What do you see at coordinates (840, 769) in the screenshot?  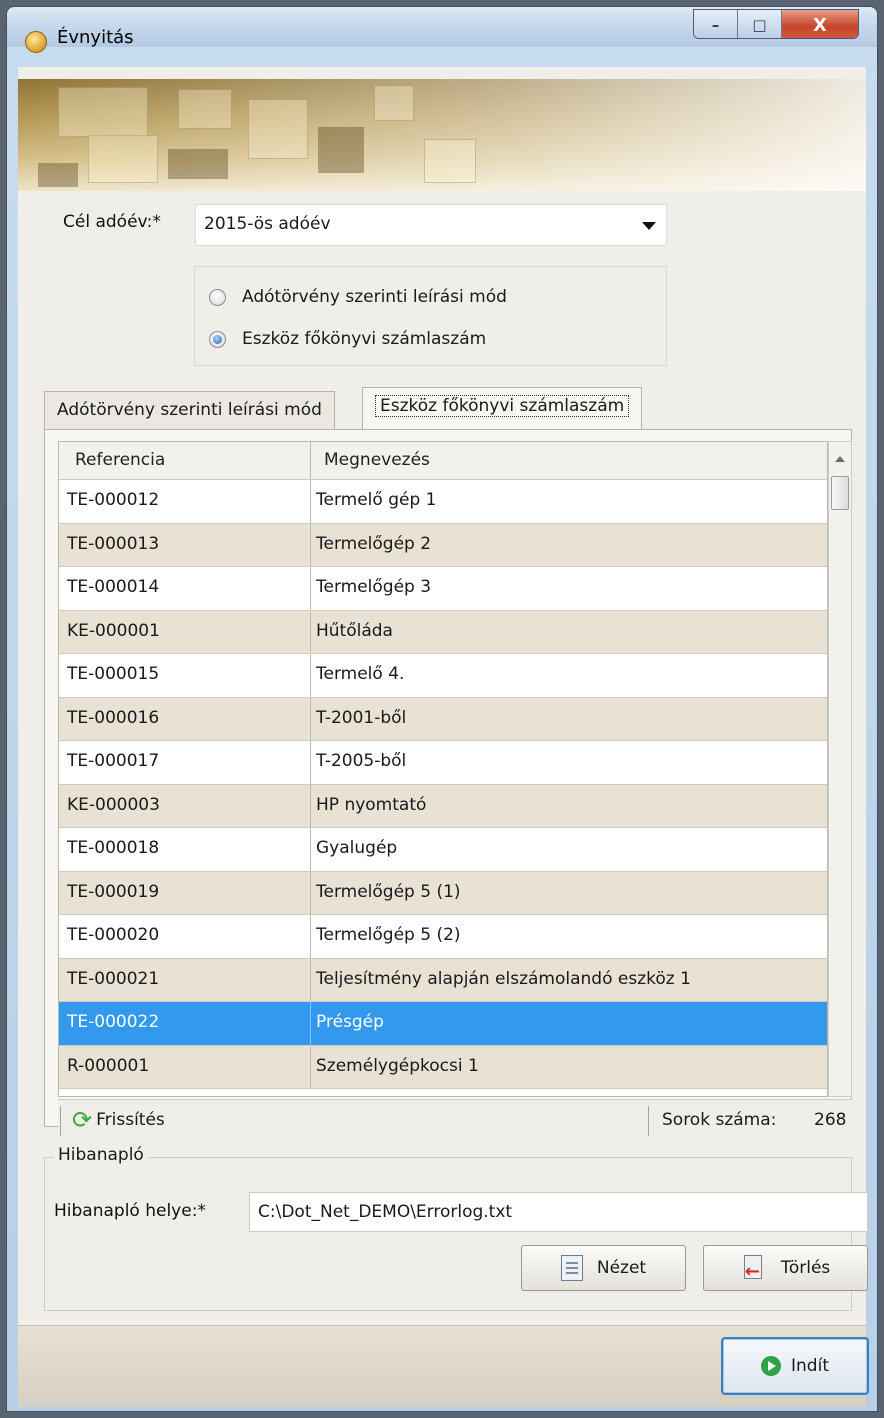 I see `grid-scrollbar` at bounding box center [840, 769].